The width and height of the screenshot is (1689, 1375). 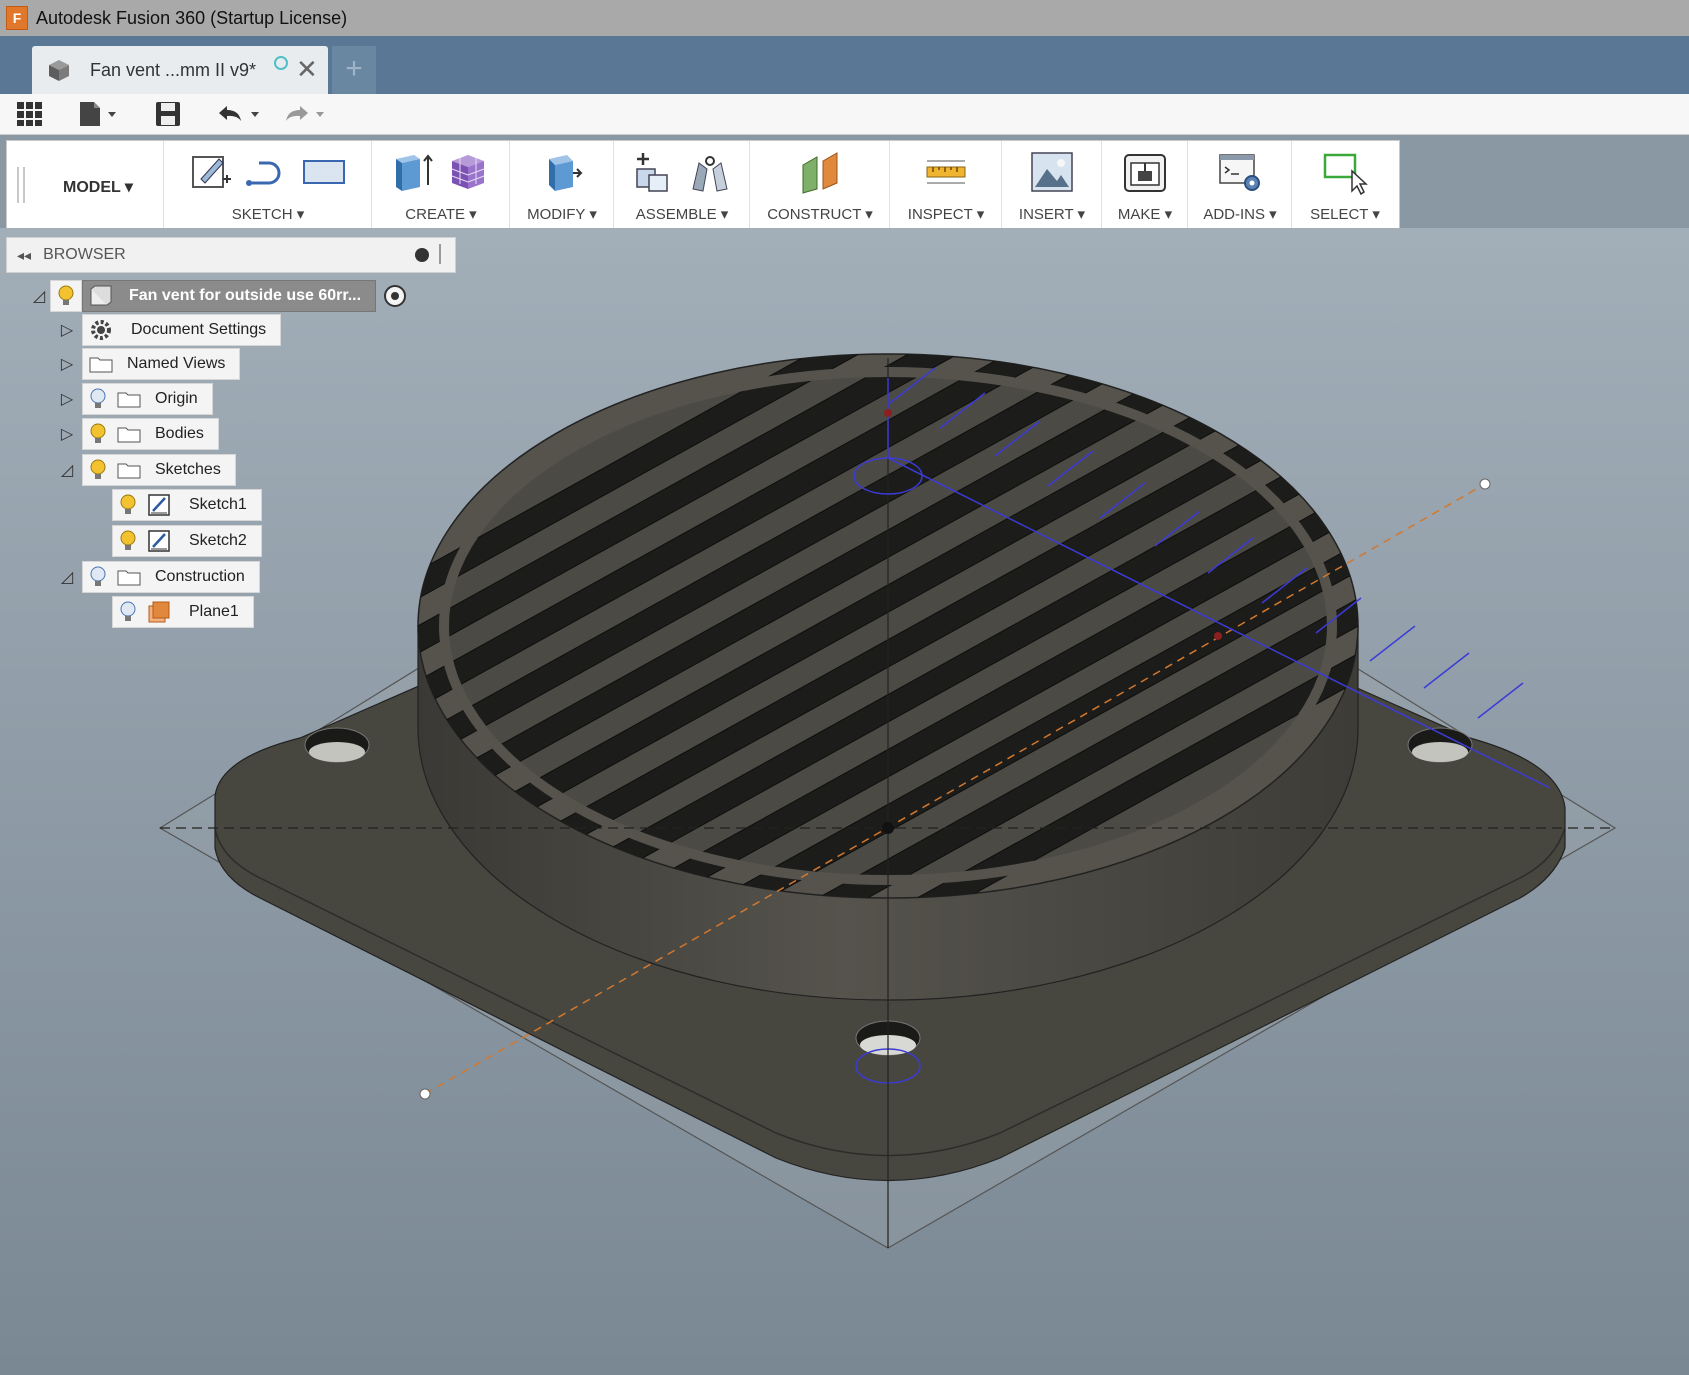 I want to click on named-views-pill: Named Views, so click(x=161, y=364).